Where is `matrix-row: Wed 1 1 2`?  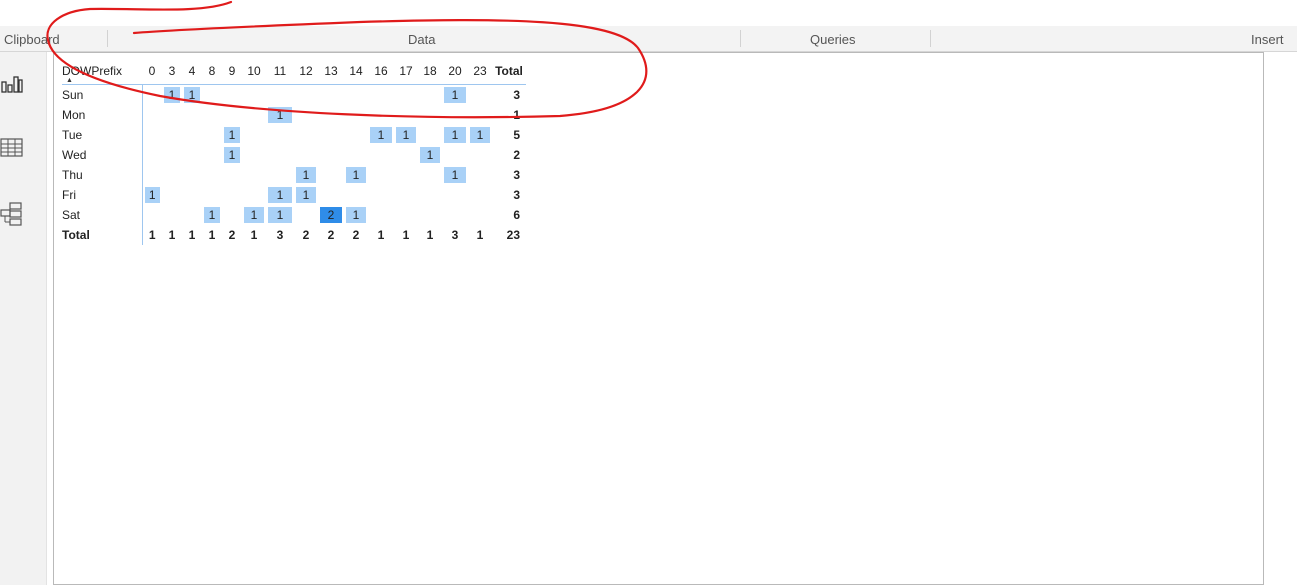 matrix-row: Wed 1 1 2 is located at coordinates (294, 155).